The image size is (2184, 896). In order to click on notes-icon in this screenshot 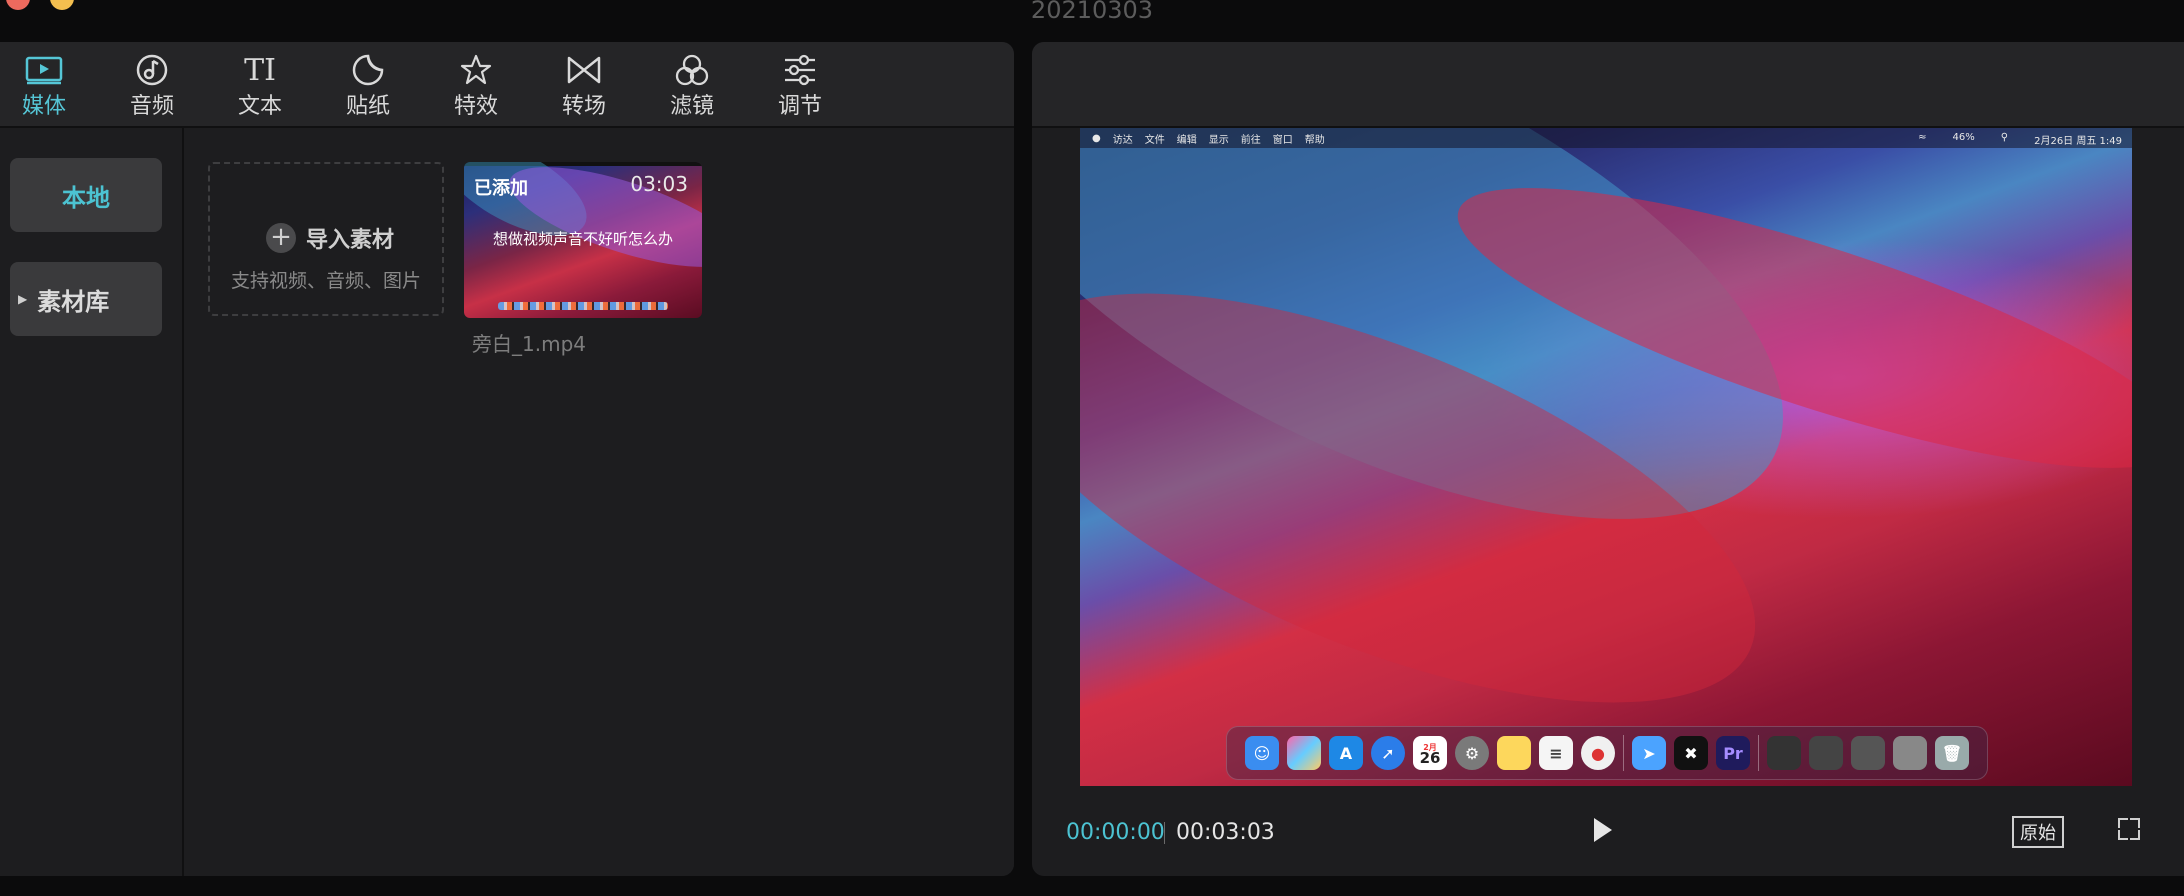, I will do `click(1514, 753)`.